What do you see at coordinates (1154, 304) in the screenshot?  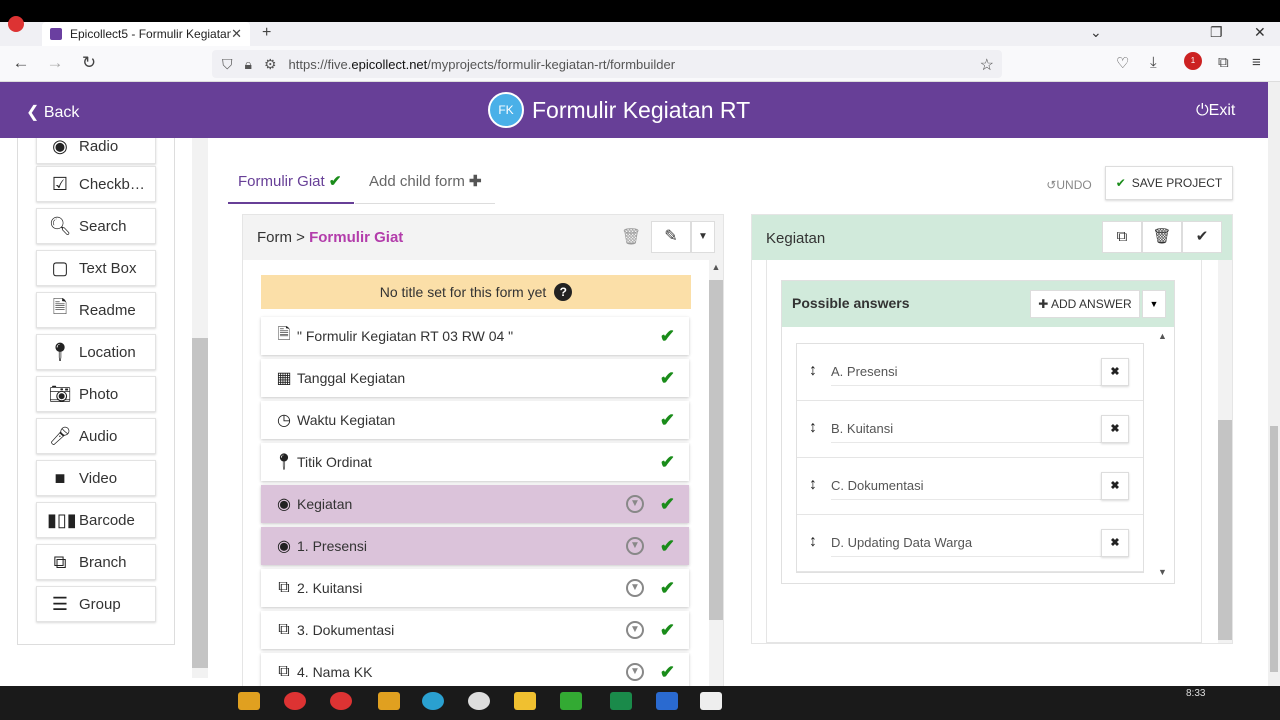 I see `add-answer-dropdown: ▼` at bounding box center [1154, 304].